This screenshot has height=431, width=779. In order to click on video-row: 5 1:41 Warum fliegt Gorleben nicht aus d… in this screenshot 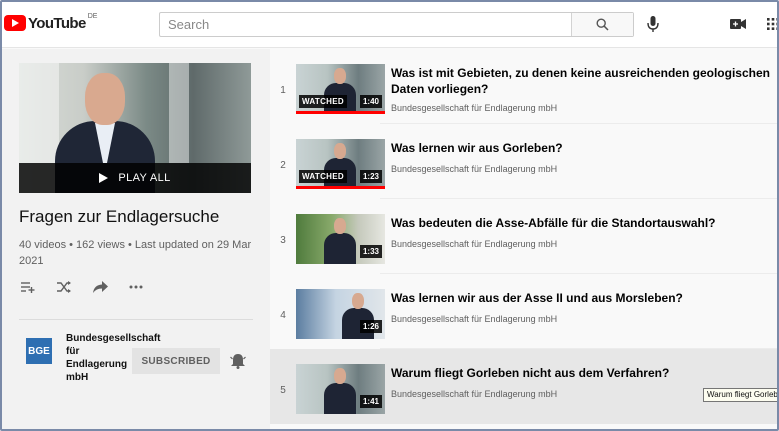, I will do `click(524, 386)`.